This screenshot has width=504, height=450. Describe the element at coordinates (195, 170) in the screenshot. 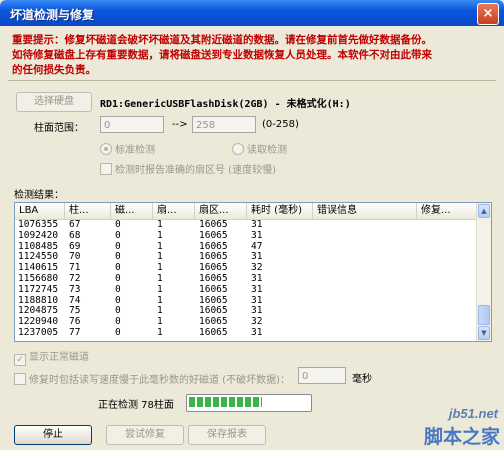

I see `report-sector-label: 检测时报告准确的扇区号 (速度较慢)` at that location.